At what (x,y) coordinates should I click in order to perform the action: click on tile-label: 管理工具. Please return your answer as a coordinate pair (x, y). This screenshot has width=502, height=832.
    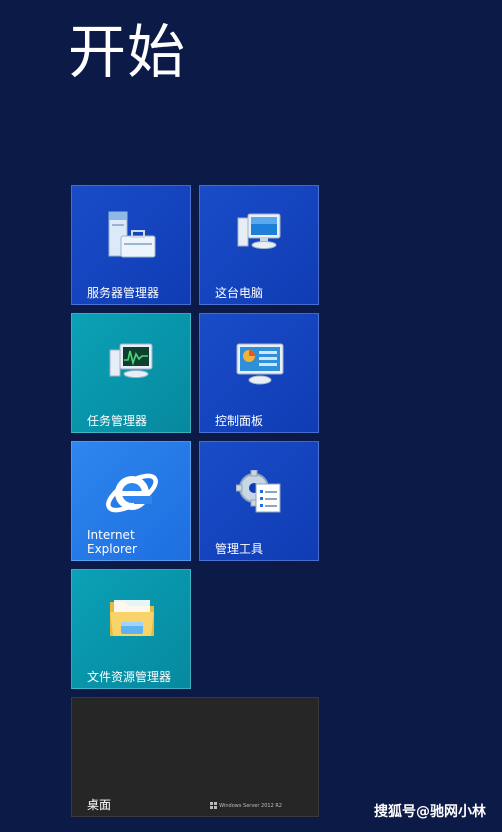
    Looking at the image, I should click on (239, 549).